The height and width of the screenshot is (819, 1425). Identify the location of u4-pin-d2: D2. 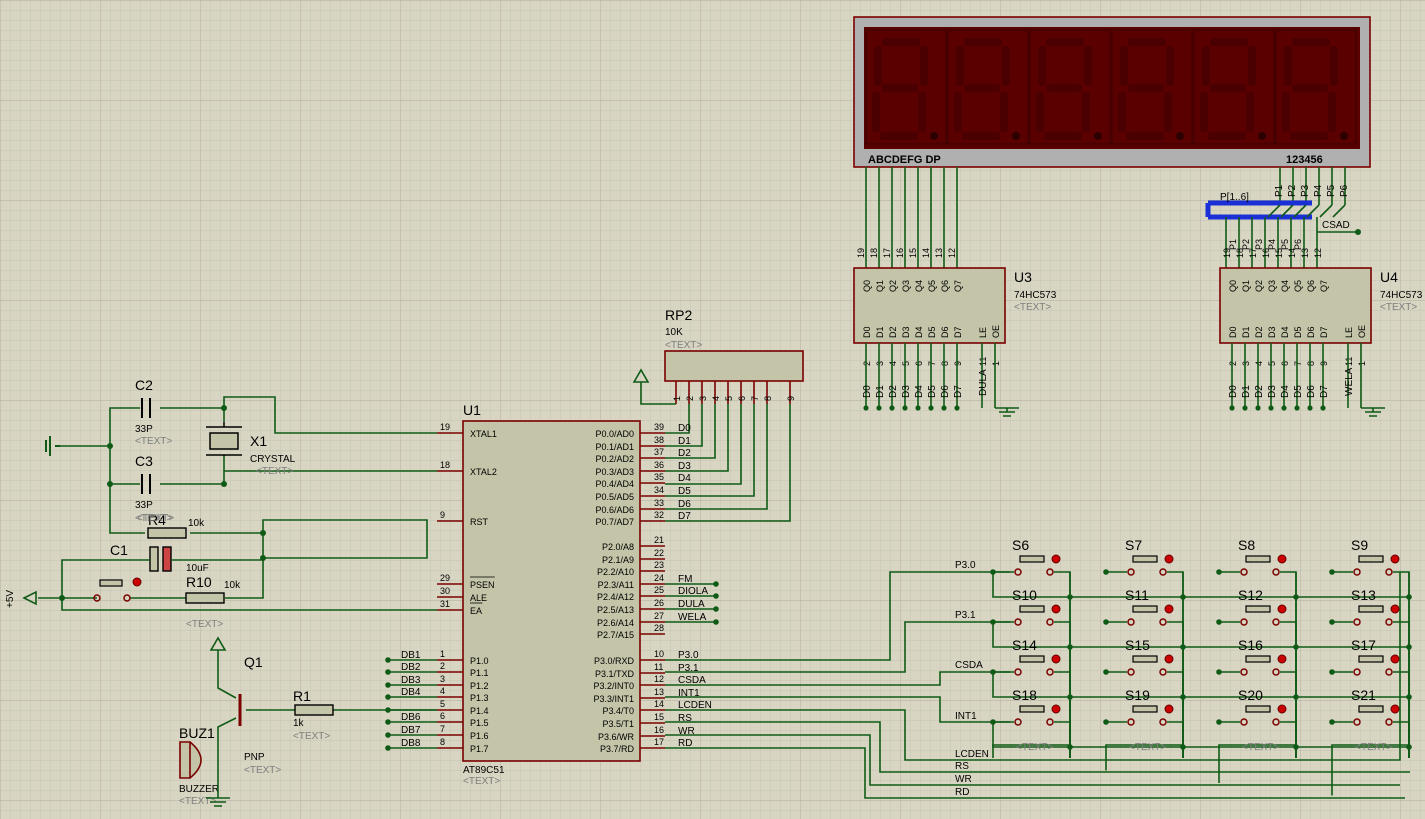
(1259, 332).